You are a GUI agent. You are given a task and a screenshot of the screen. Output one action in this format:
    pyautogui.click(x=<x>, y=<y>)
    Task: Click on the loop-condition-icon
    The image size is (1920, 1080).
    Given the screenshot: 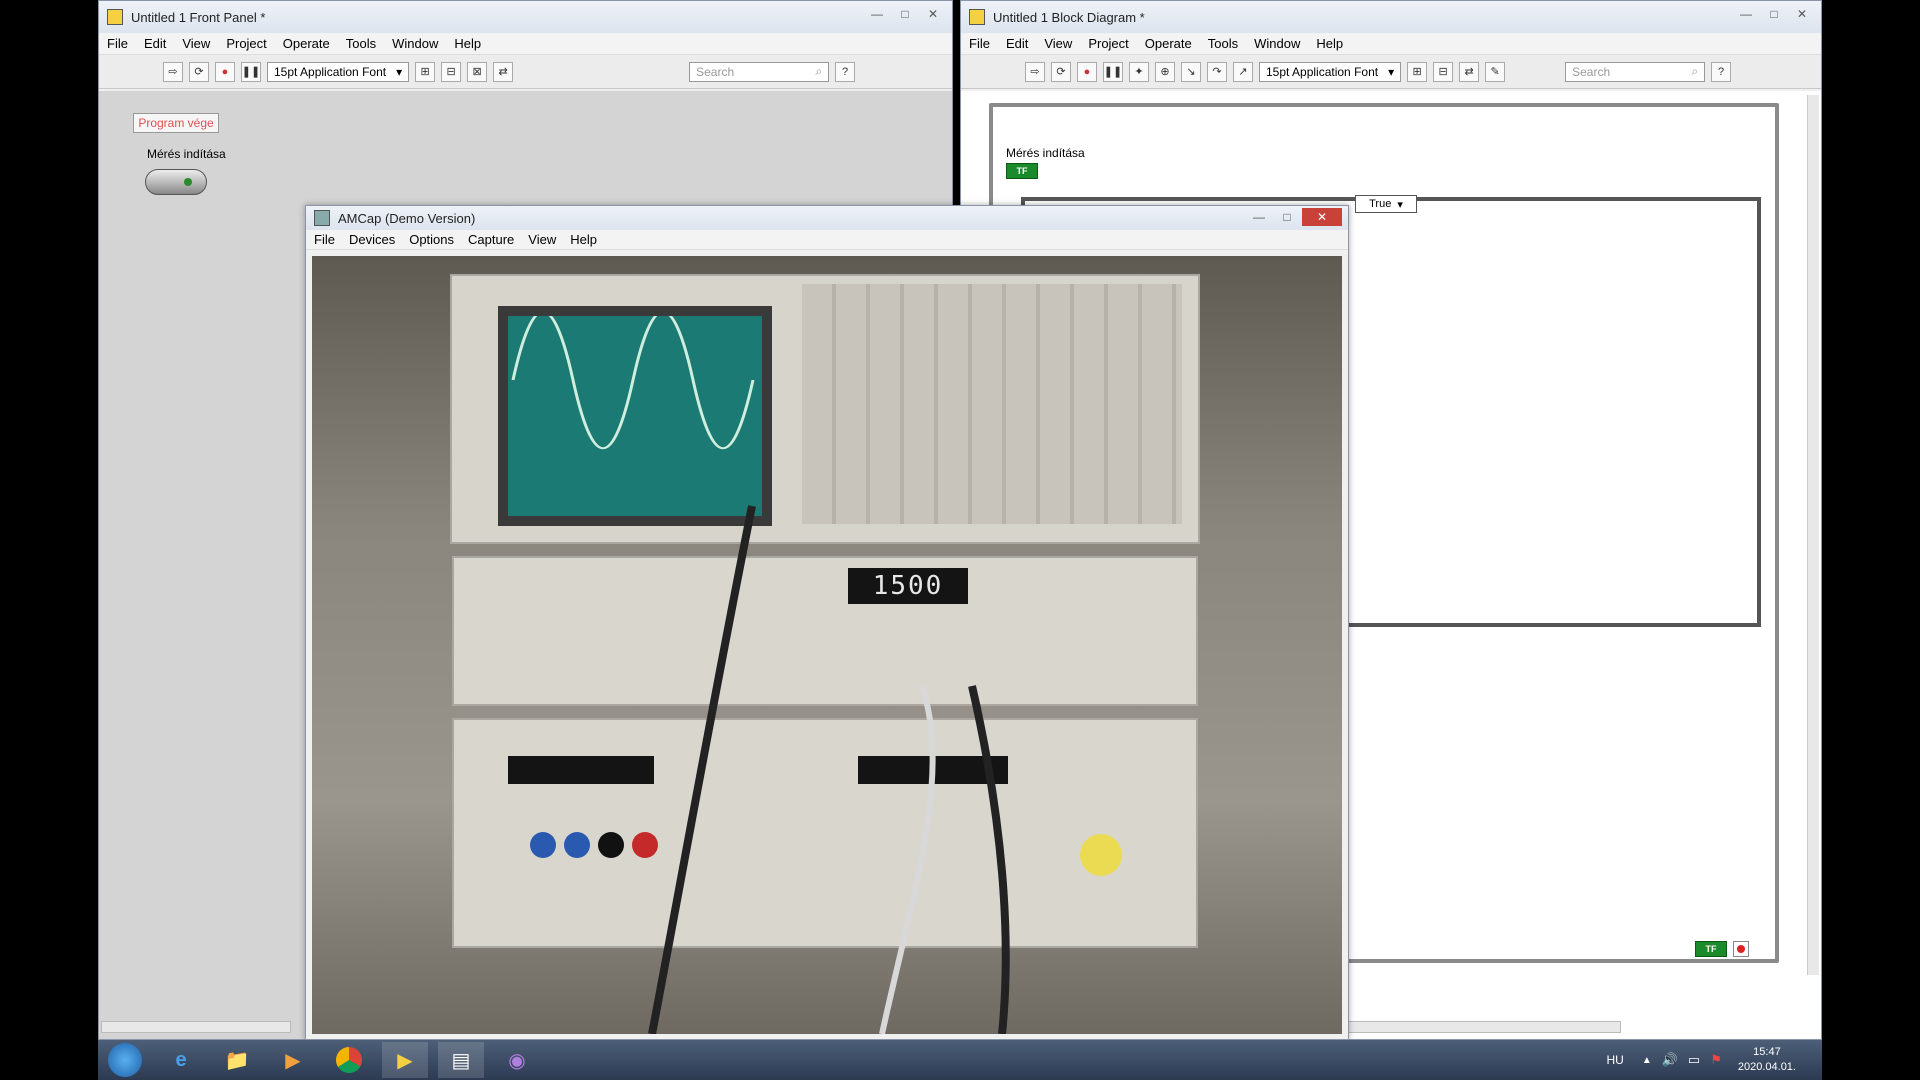 What is the action you would take?
    pyautogui.click(x=1741, y=949)
    